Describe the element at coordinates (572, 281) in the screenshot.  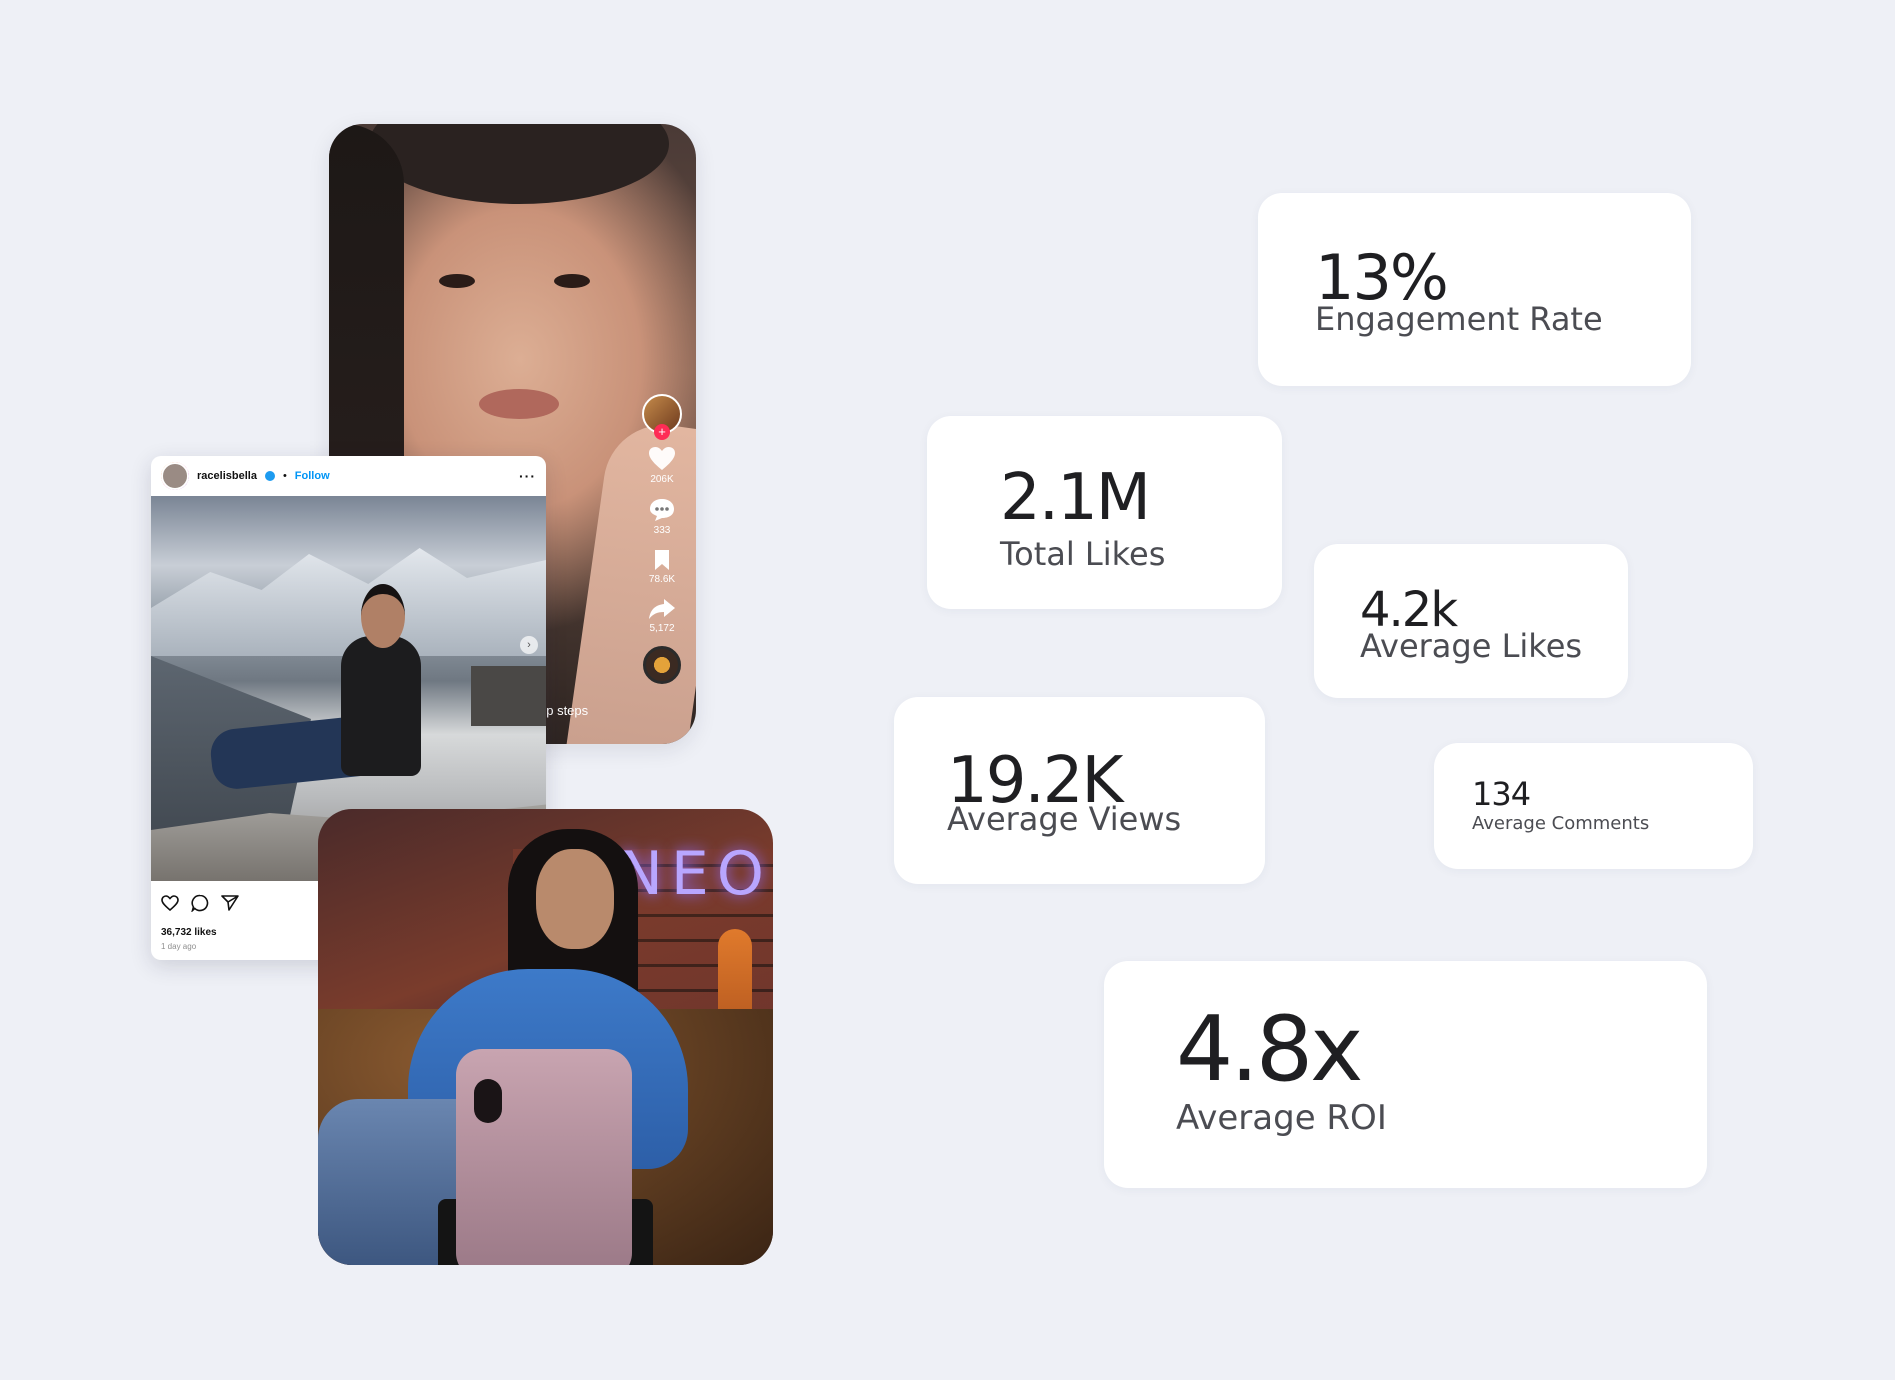
I see `video-eye-right` at that location.